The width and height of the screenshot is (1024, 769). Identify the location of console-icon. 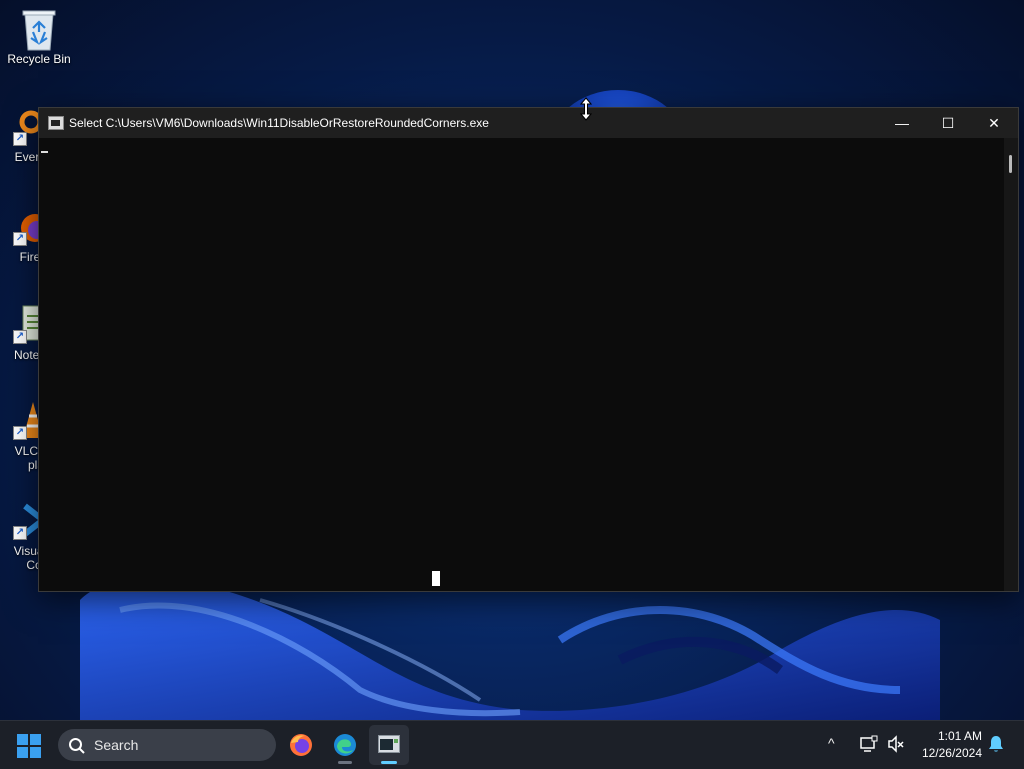
(56, 123).